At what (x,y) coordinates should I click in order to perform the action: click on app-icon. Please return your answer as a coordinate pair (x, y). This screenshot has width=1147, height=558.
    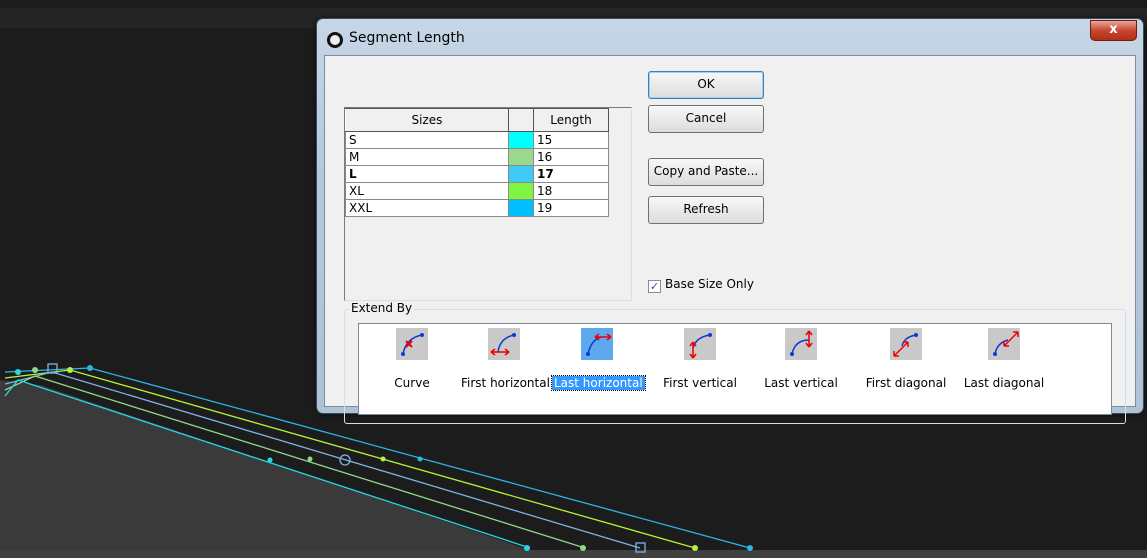
    Looking at the image, I should click on (335, 40).